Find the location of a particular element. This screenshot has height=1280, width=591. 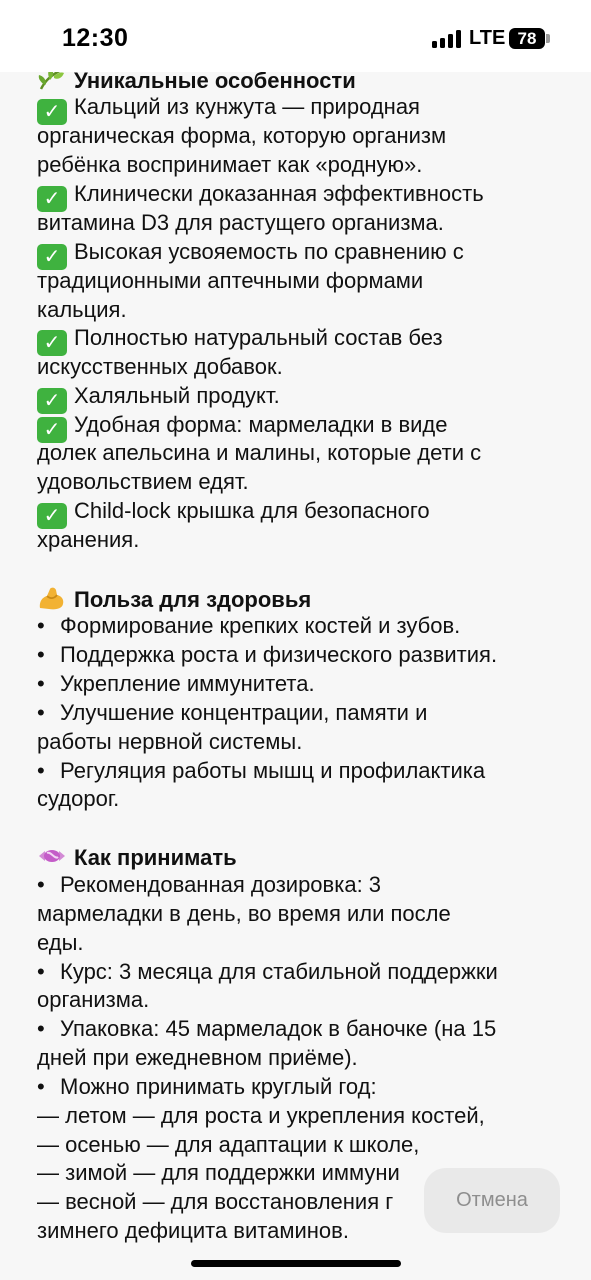

usage-heading: Как принимать is located at coordinates (137, 857).